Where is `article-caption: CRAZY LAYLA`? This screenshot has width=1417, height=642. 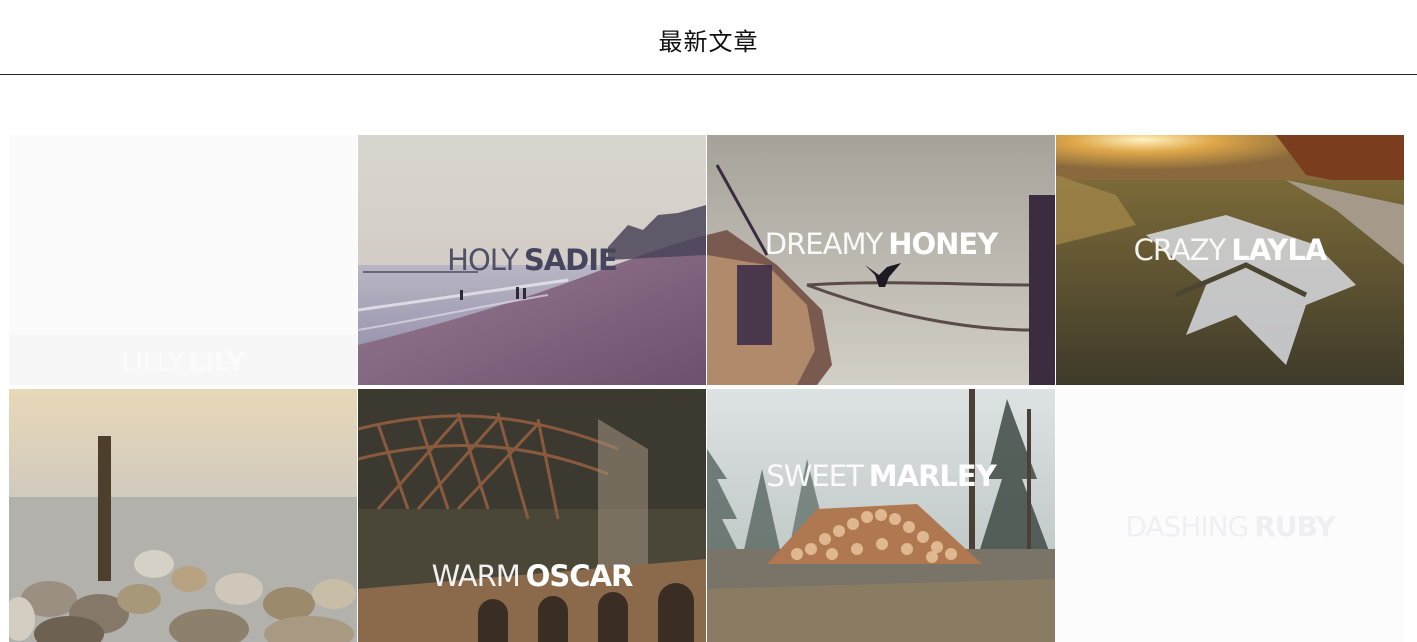
article-caption: CRAZY LAYLA is located at coordinates (1230, 250).